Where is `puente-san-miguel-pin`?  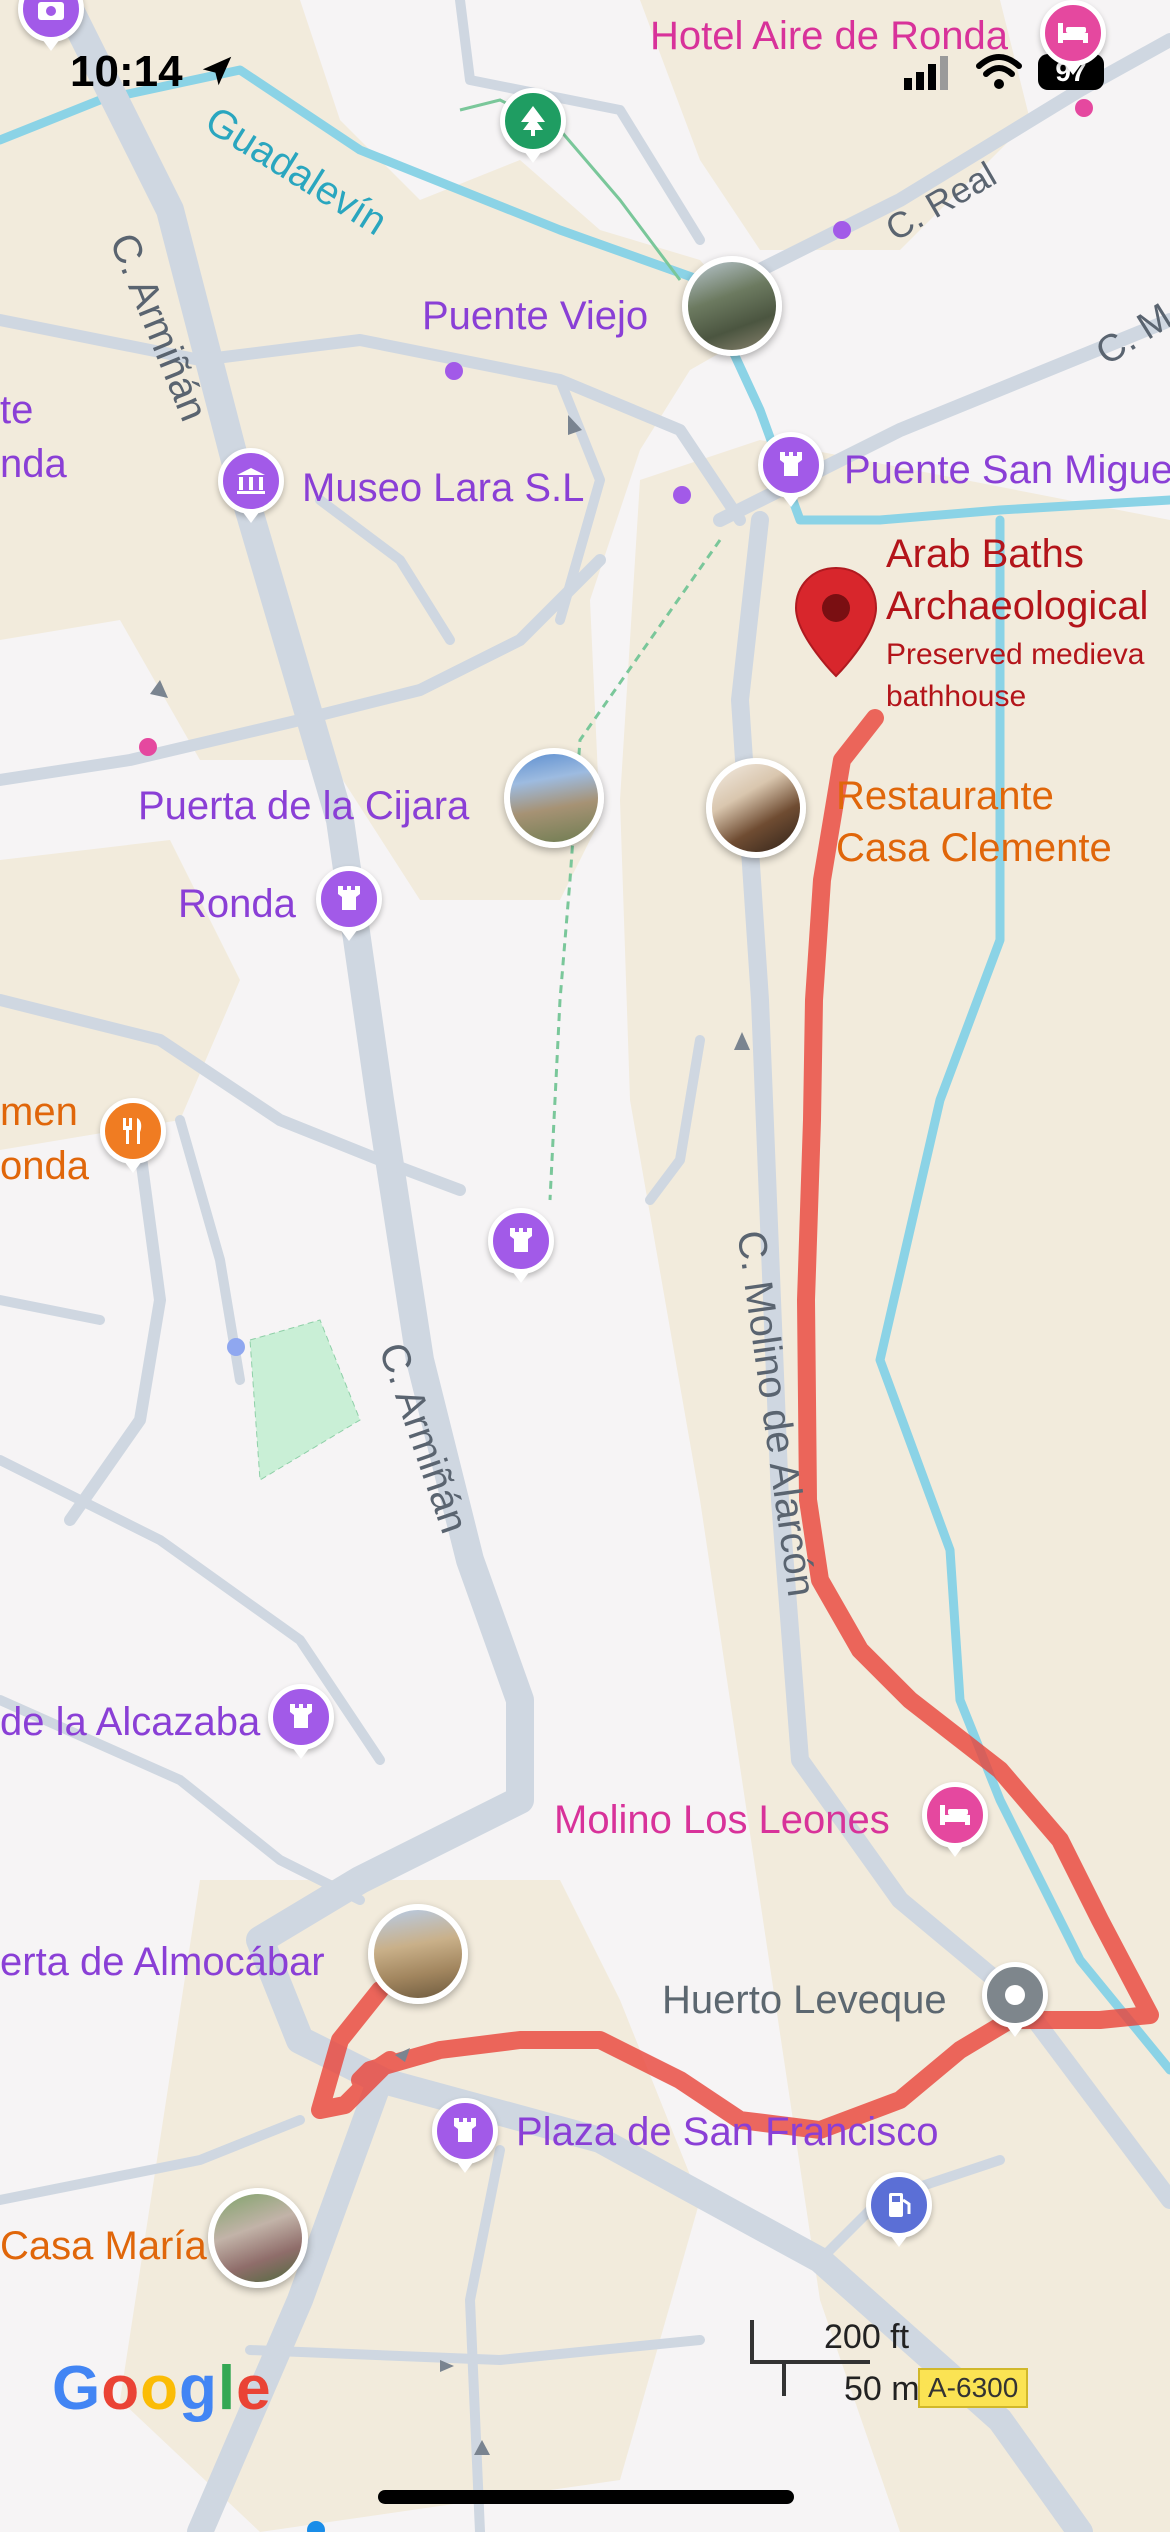
puente-san-miguel-pin is located at coordinates (791, 469).